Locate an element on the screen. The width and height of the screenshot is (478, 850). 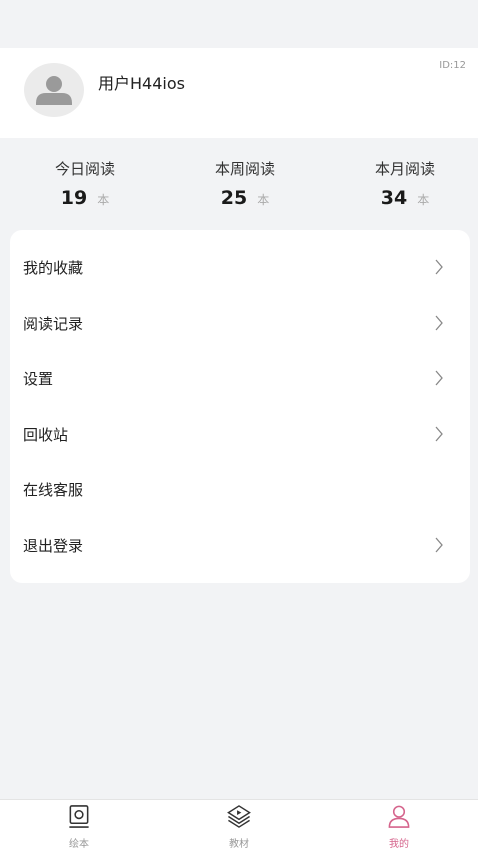
avatar-placeholder-icon is located at coordinates (54, 90).